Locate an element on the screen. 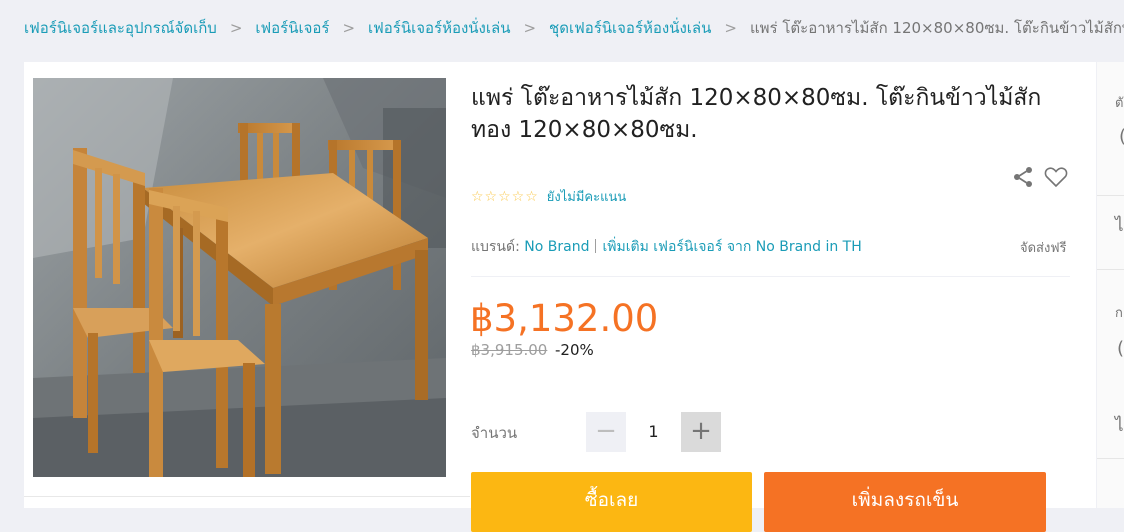  side-text: ตั is located at coordinates (1119, 103).